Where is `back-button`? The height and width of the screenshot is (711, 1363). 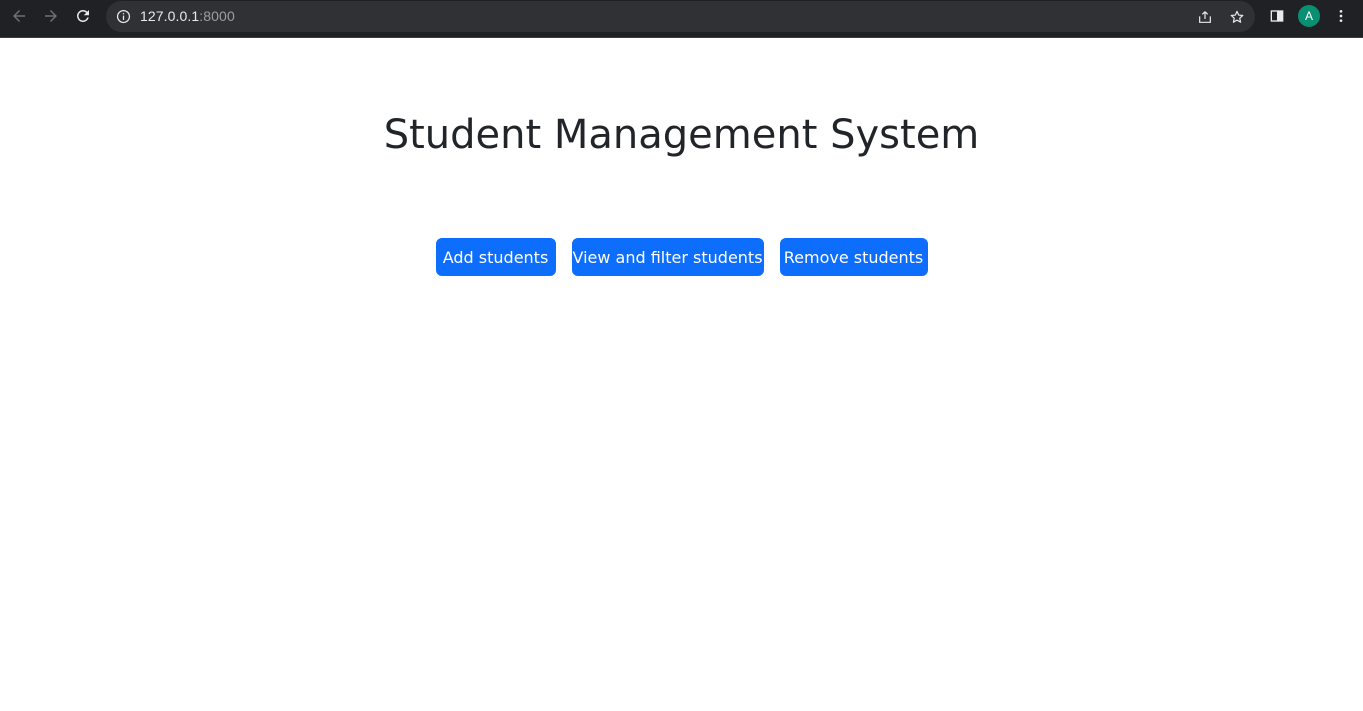 back-button is located at coordinates (19, 16).